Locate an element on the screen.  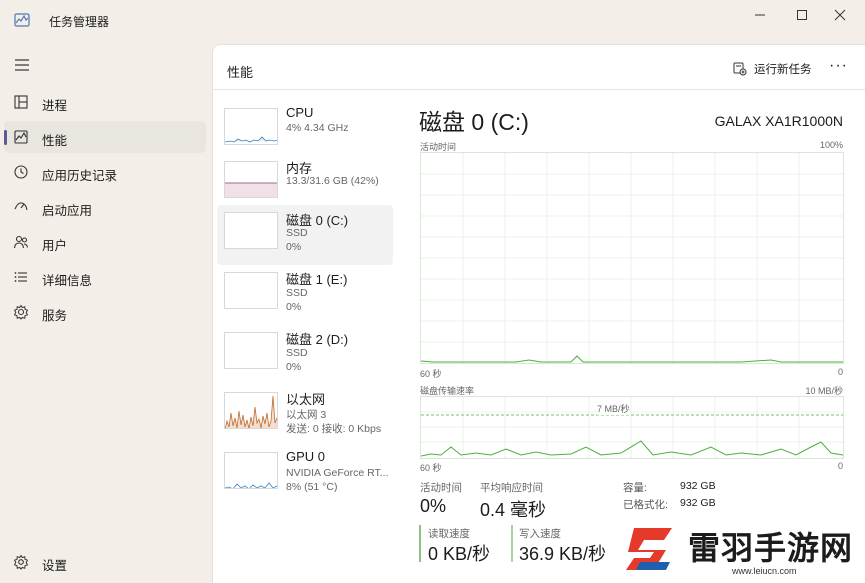
sidebar-item-startup: 启动应用 is located at coordinates (105, 207).